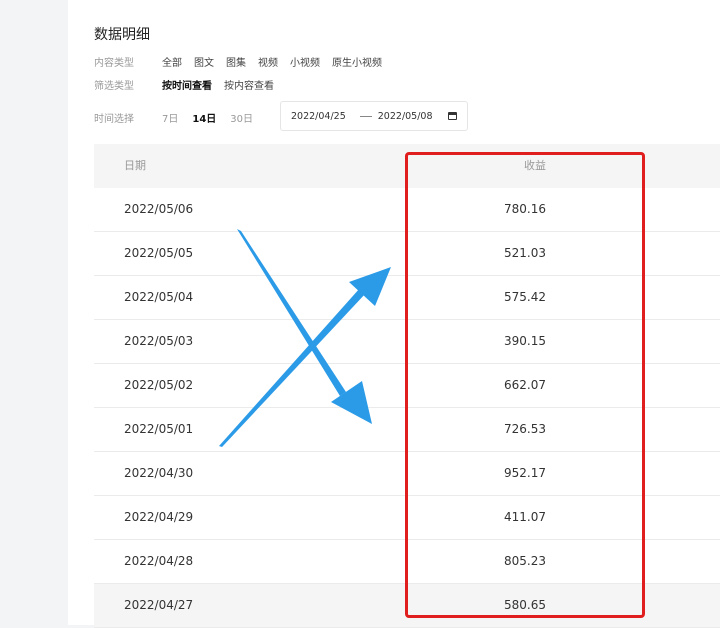 This screenshot has width=720, height=628. What do you see at coordinates (114, 86) in the screenshot?
I see `filter-type-label: 筛选类型` at bounding box center [114, 86].